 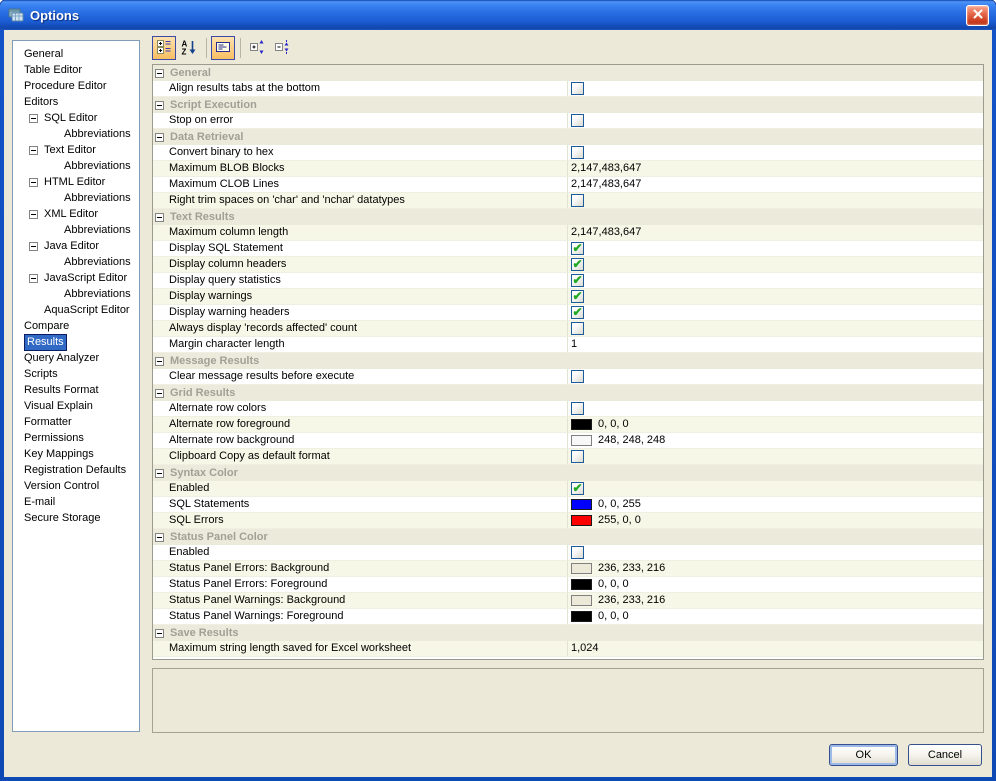 I want to click on tree-item-sql-editor: SQL Editor, so click(x=76, y=118).